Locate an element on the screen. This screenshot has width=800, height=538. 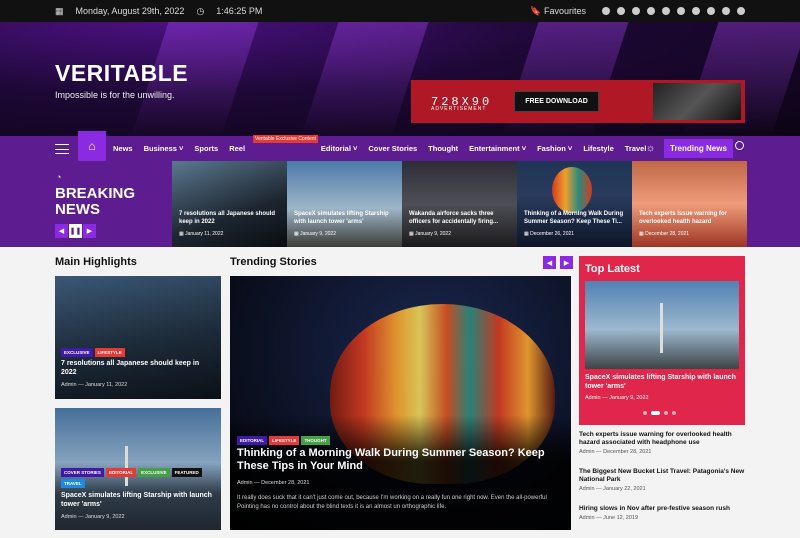
wordpress-icon is located at coordinates (741, 11).